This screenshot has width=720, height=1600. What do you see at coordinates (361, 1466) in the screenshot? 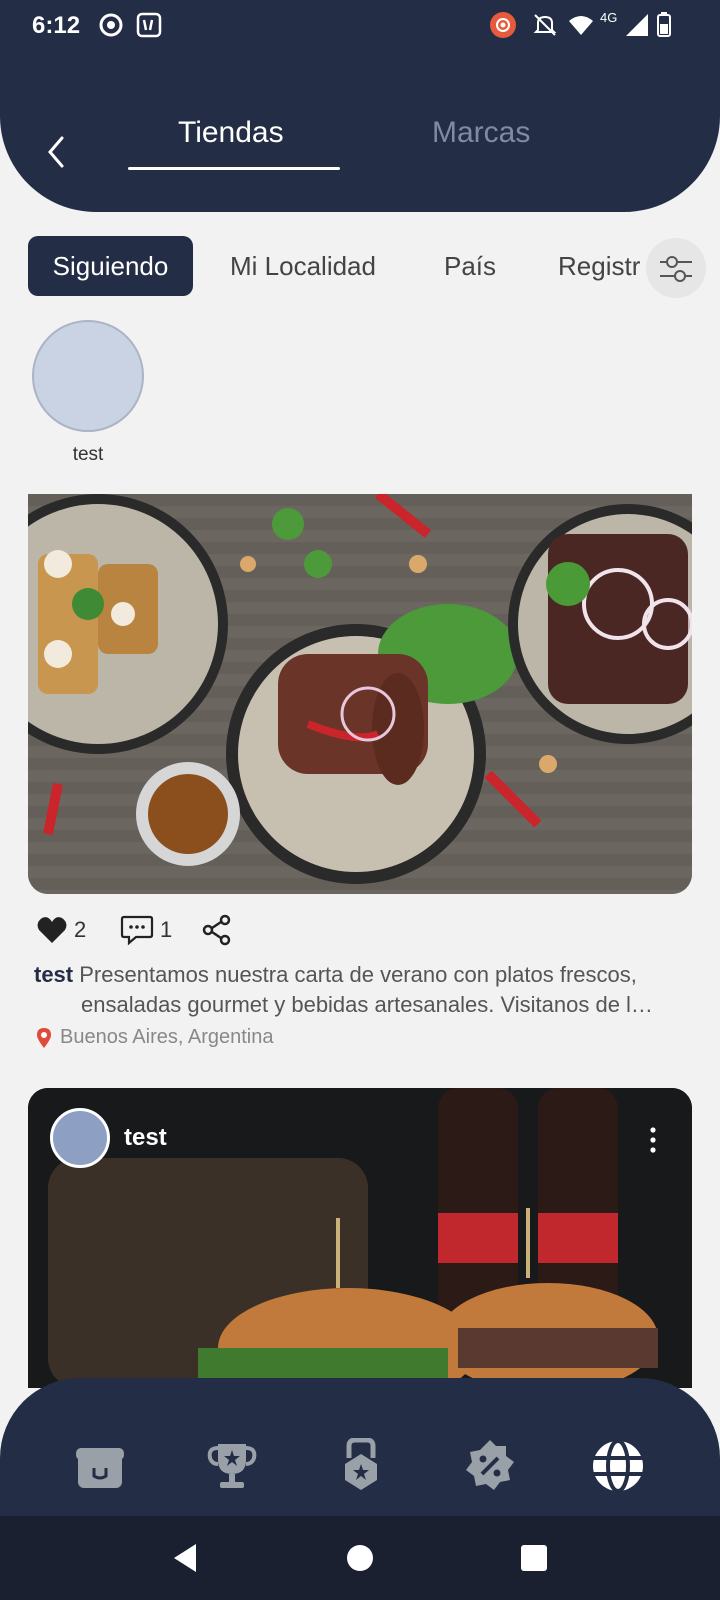
I see `medal-icon` at bounding box center [361, 1466].